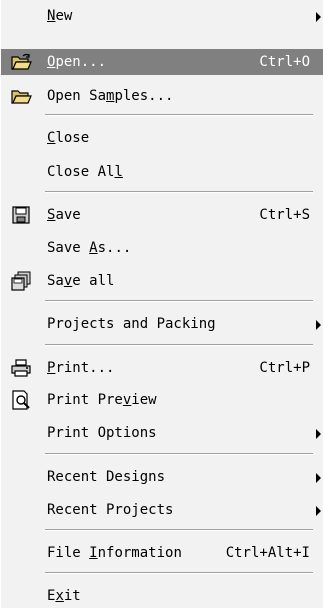 This screenshot has width=323, height=609. Describe the element at coordinates (162, 172) in the screenshot. I see `menu-item-close-all: Close All` at that location.